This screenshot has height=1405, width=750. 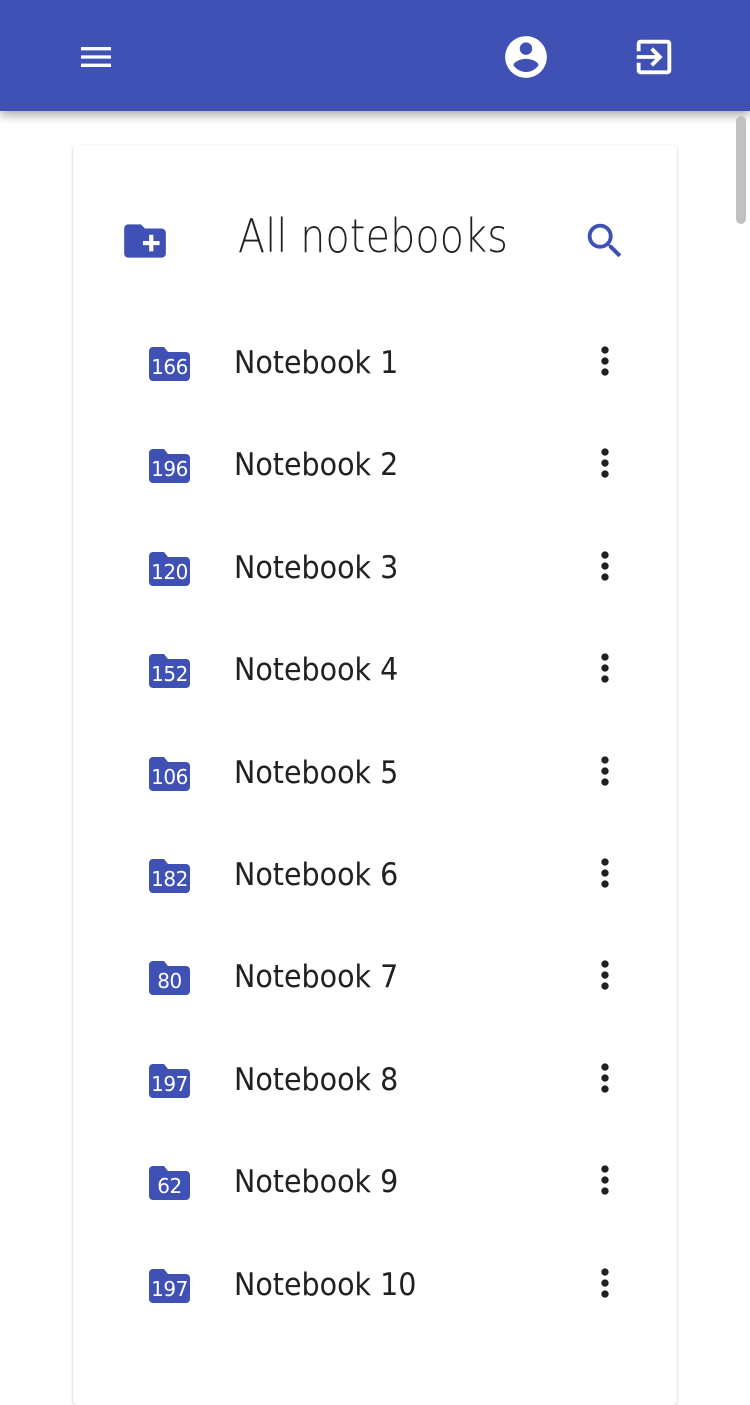 I want to click on notebook-title: Notebook 2, so click(x=316, y=465).